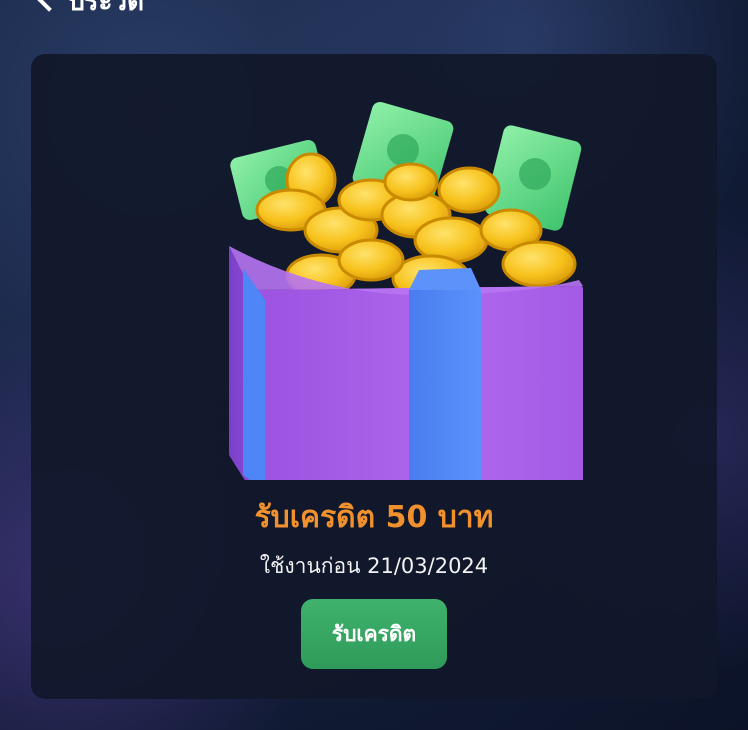 The width and height of the screenshot is (748, 730). Describe the element at coordinates (49, 6) in the screenshot. I see `back-chevron-icon` at that location.